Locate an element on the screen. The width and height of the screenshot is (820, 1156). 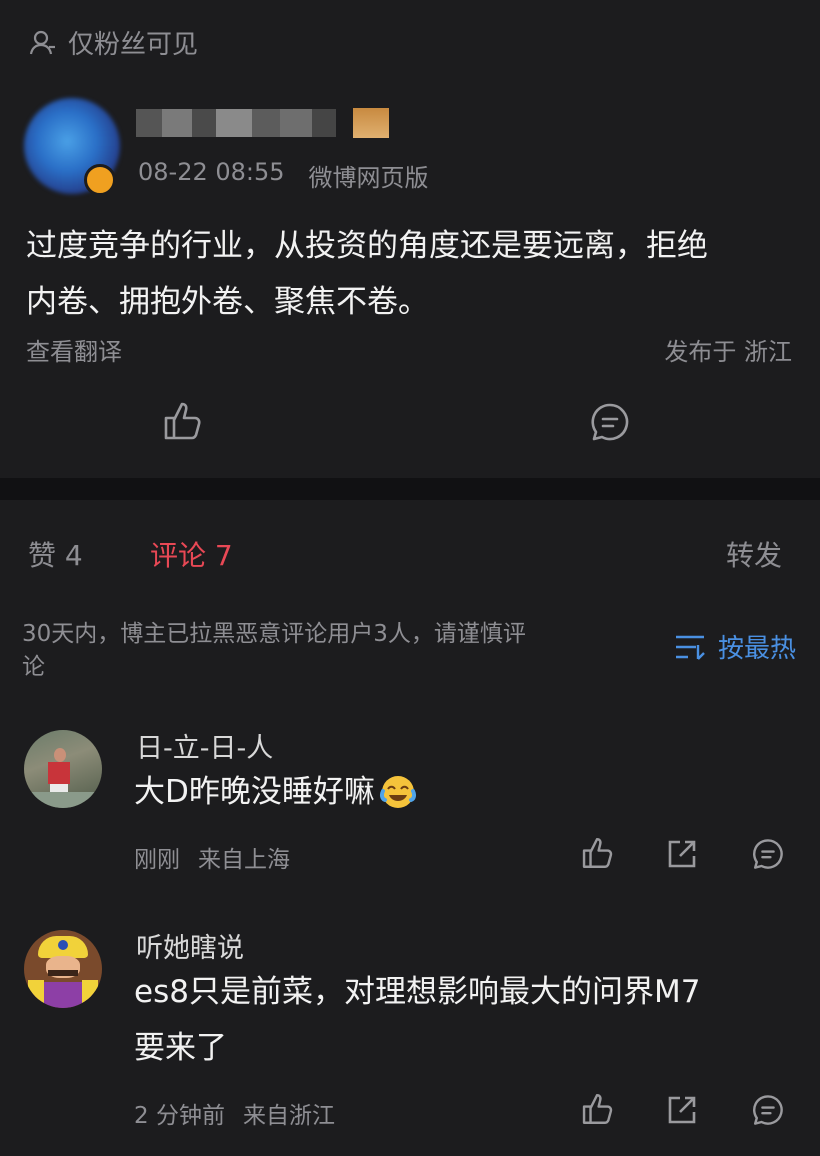
post-time: 08-22 08:55 is located at coordinates (211, 172).